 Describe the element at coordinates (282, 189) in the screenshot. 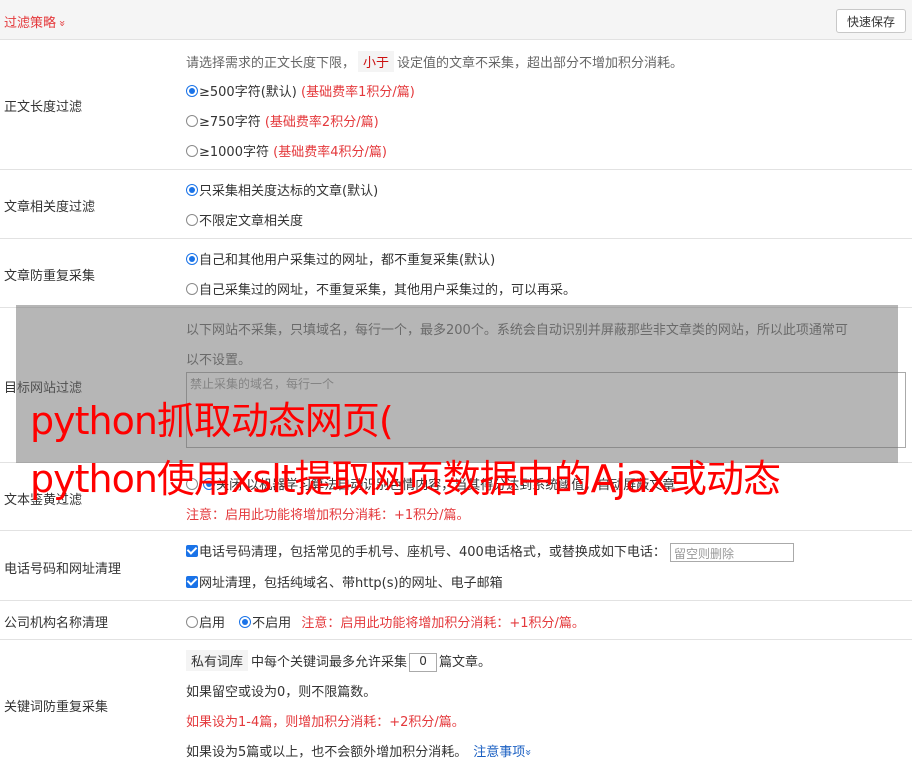

I see `relevance-option-only: 只采集相关度达标的文章(默认)` at that location.